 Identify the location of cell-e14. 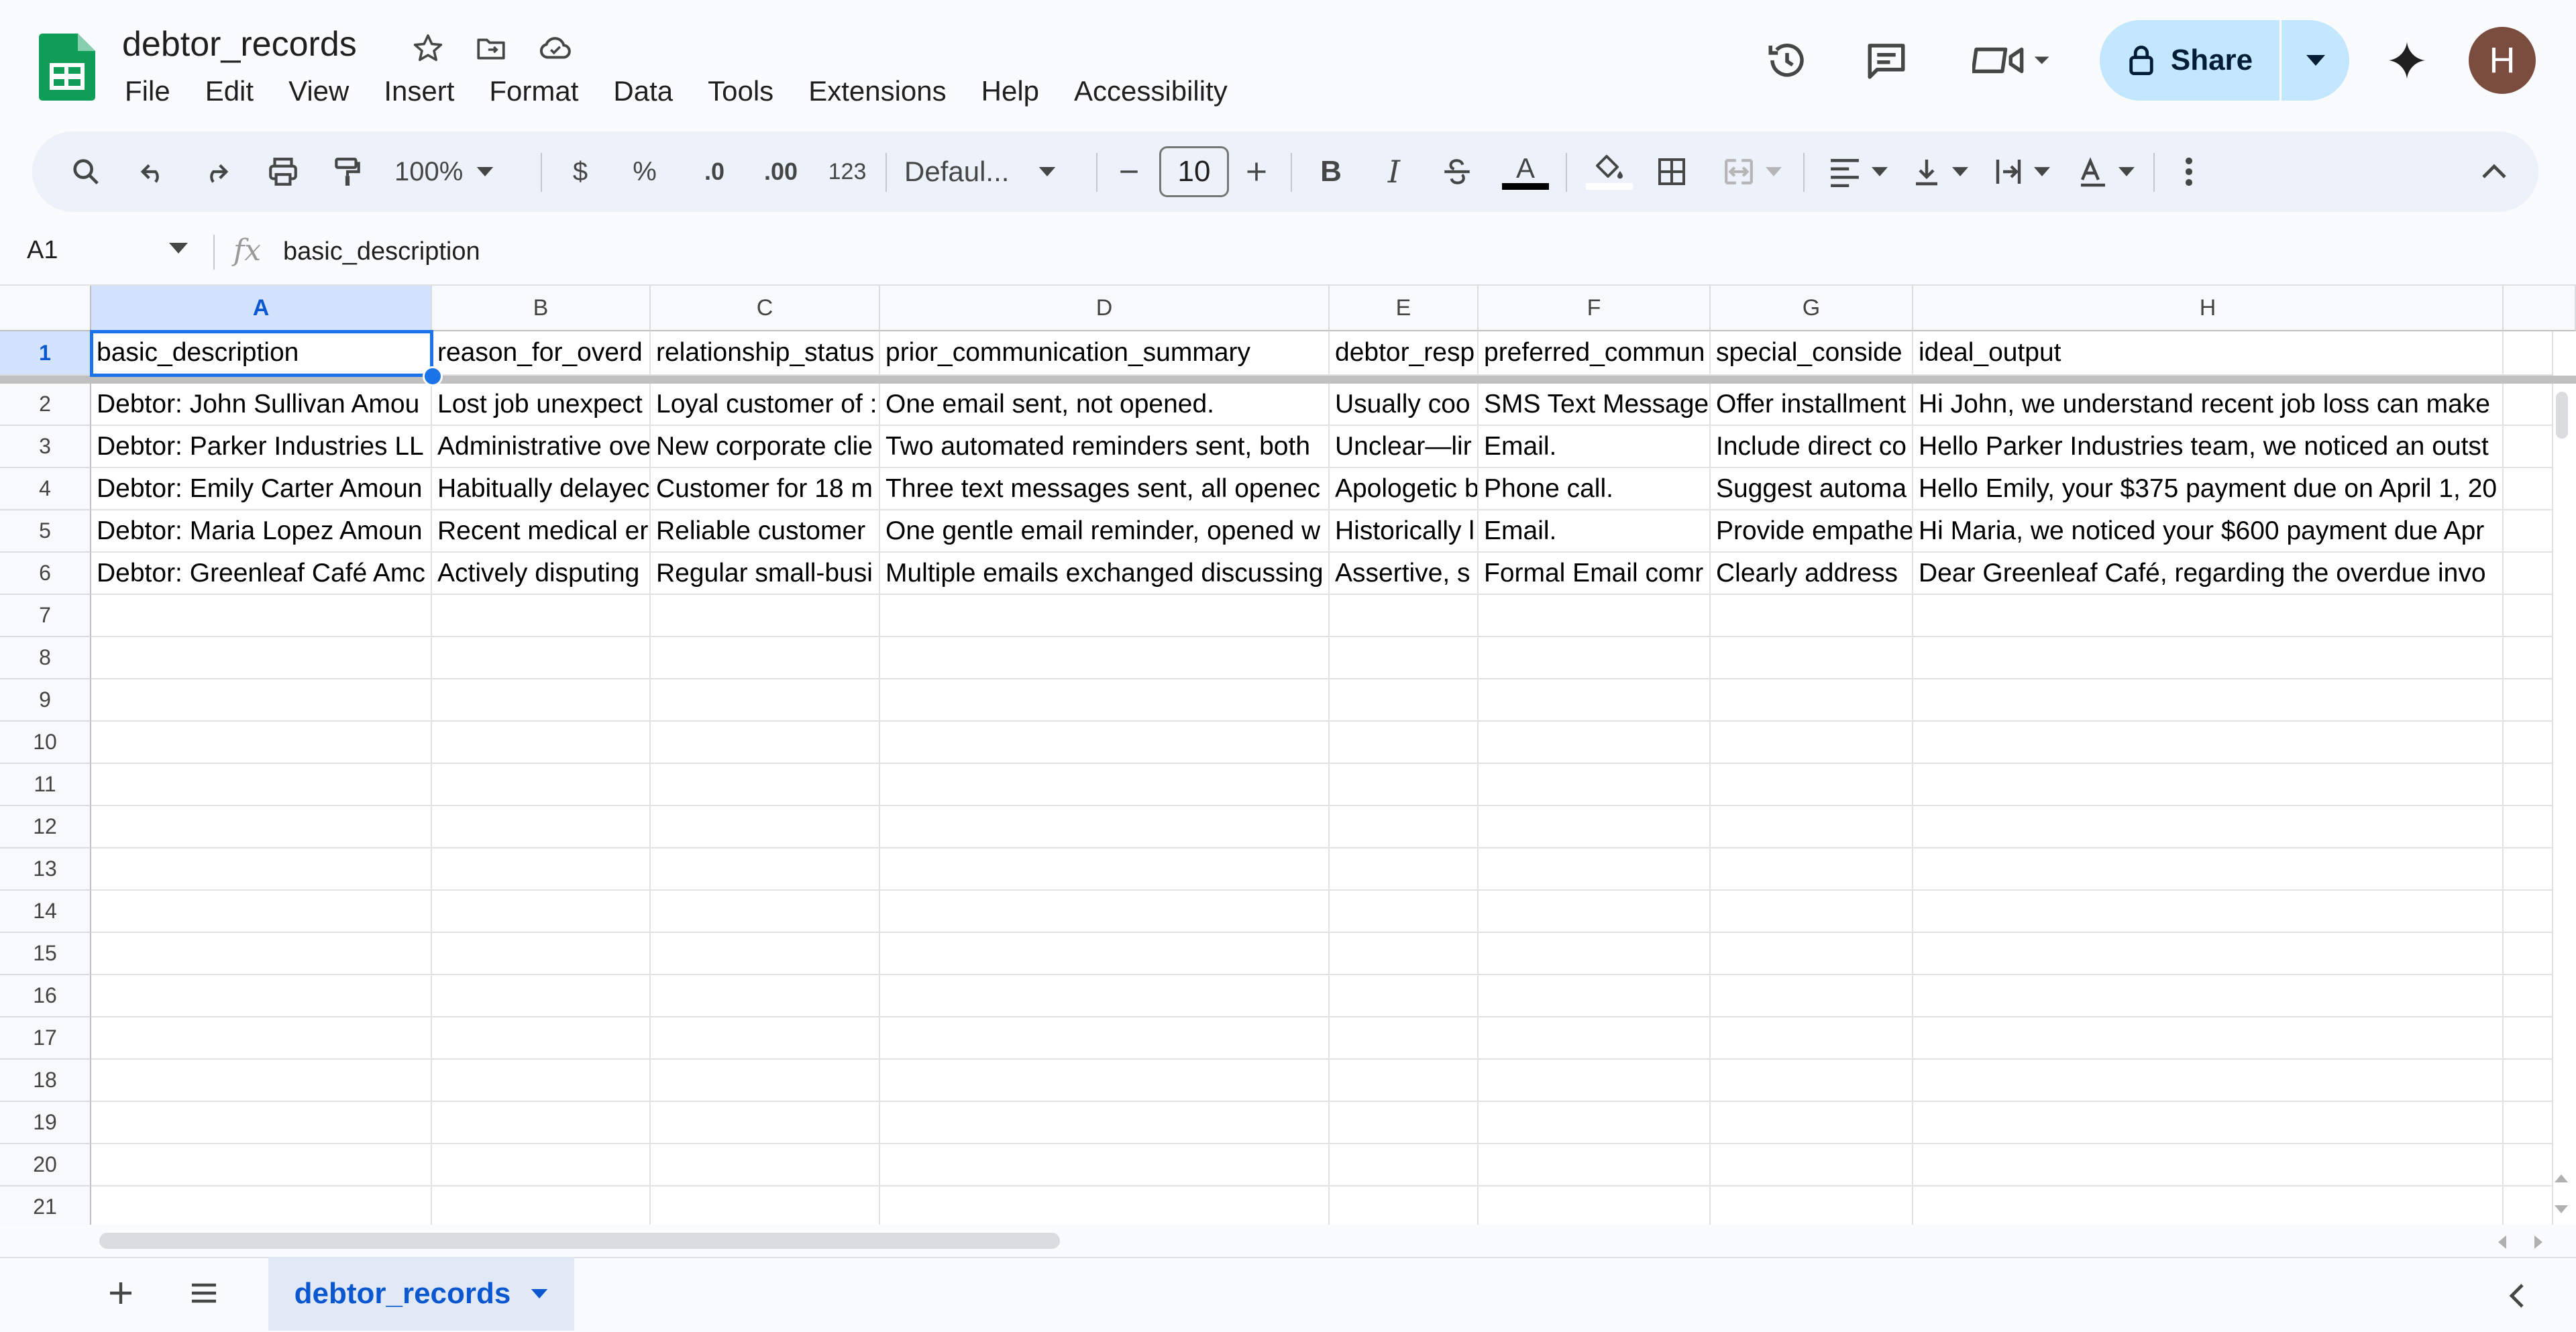
(1404, 912).